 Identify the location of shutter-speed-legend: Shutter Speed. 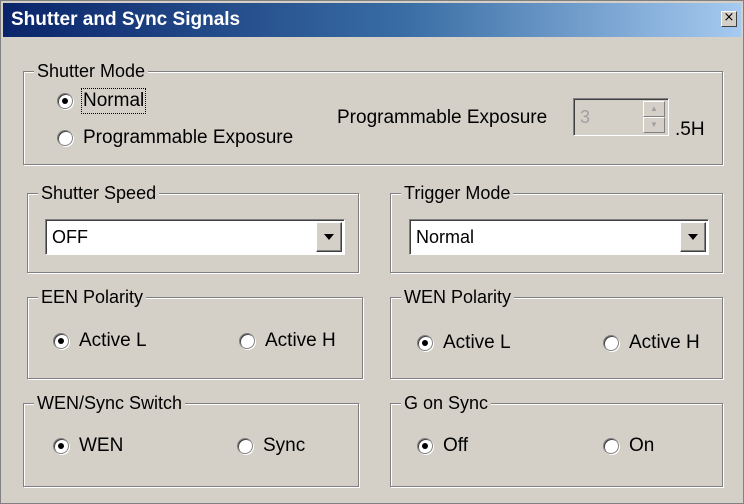
(99, 193).